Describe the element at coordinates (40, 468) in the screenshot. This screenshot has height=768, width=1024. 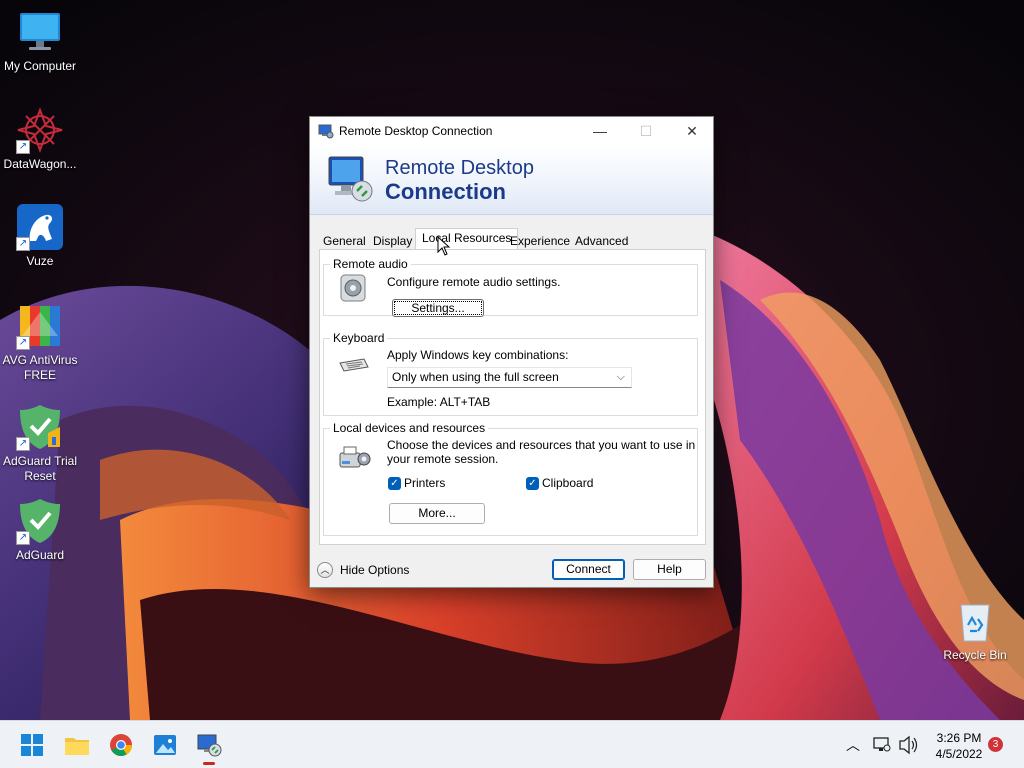
I see `desktop-icon-label: AdGuard Trial Reset` at that location.